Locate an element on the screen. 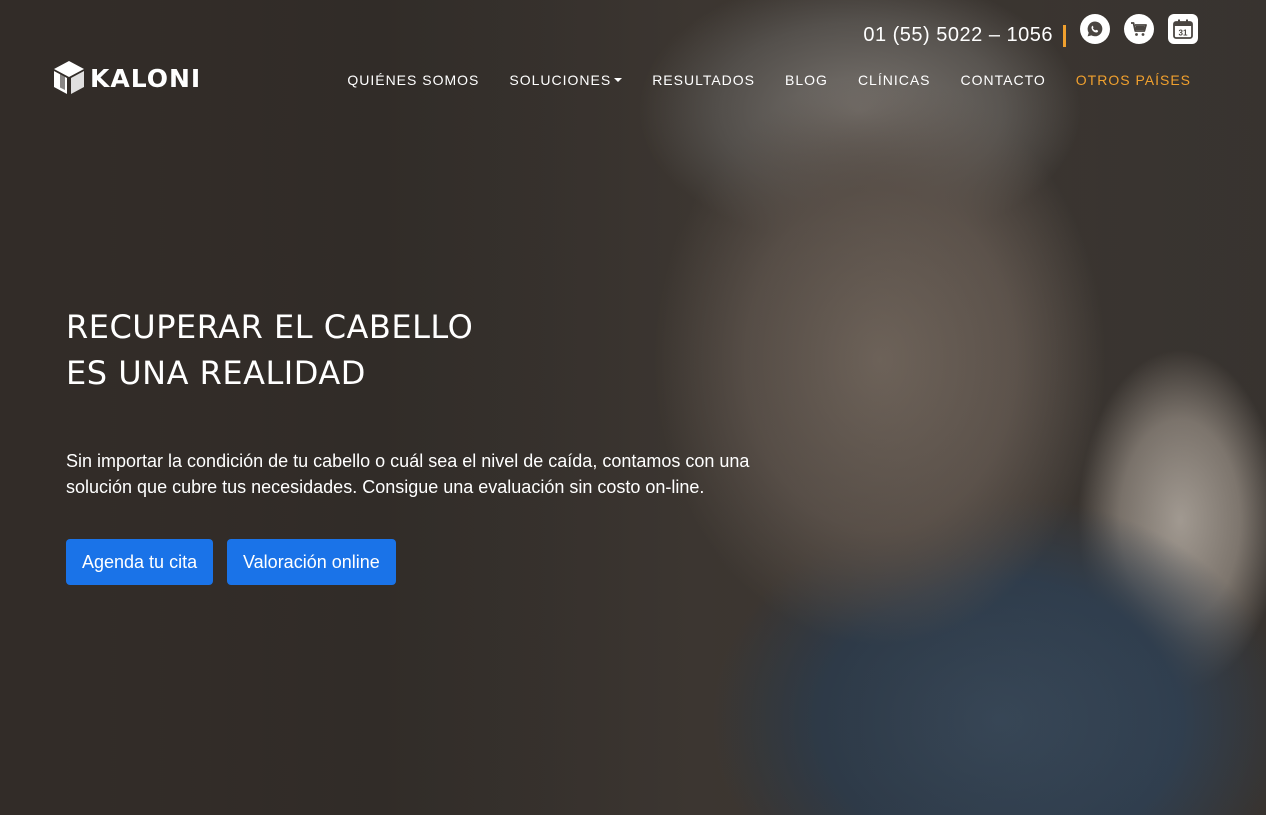 This screenshot has height=815, width=1266. whatsapp-icon is located at coordinates (1095, 28).